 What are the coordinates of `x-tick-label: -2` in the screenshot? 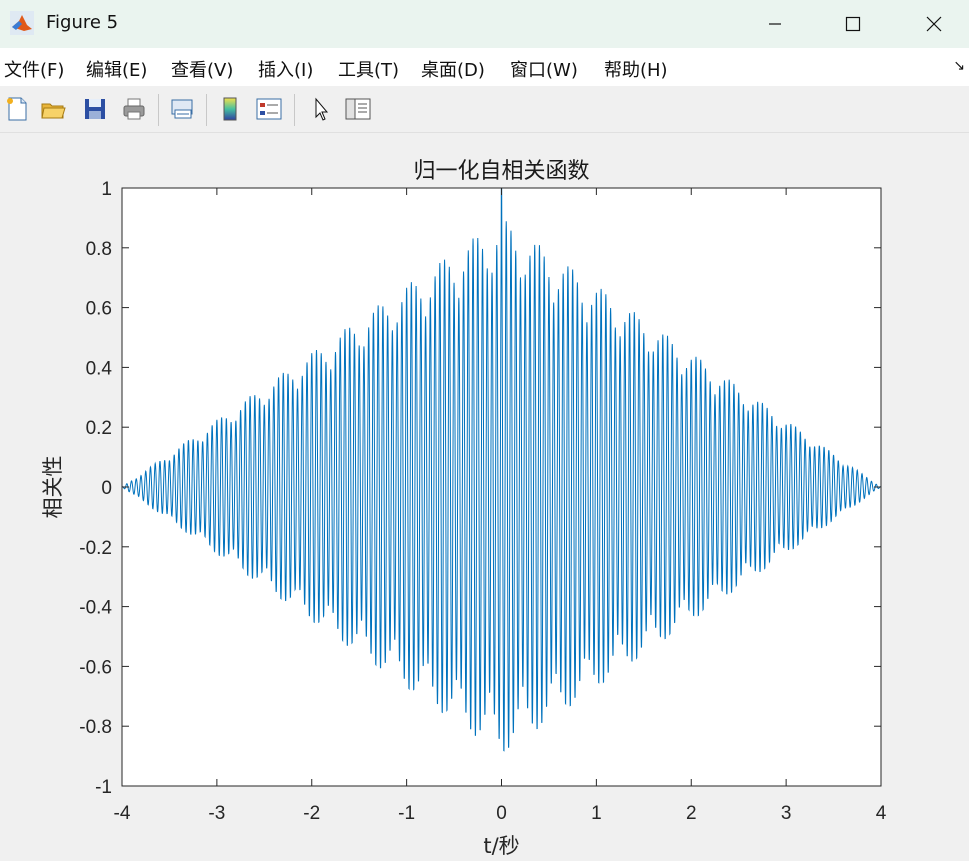 It's located at (311, 813).